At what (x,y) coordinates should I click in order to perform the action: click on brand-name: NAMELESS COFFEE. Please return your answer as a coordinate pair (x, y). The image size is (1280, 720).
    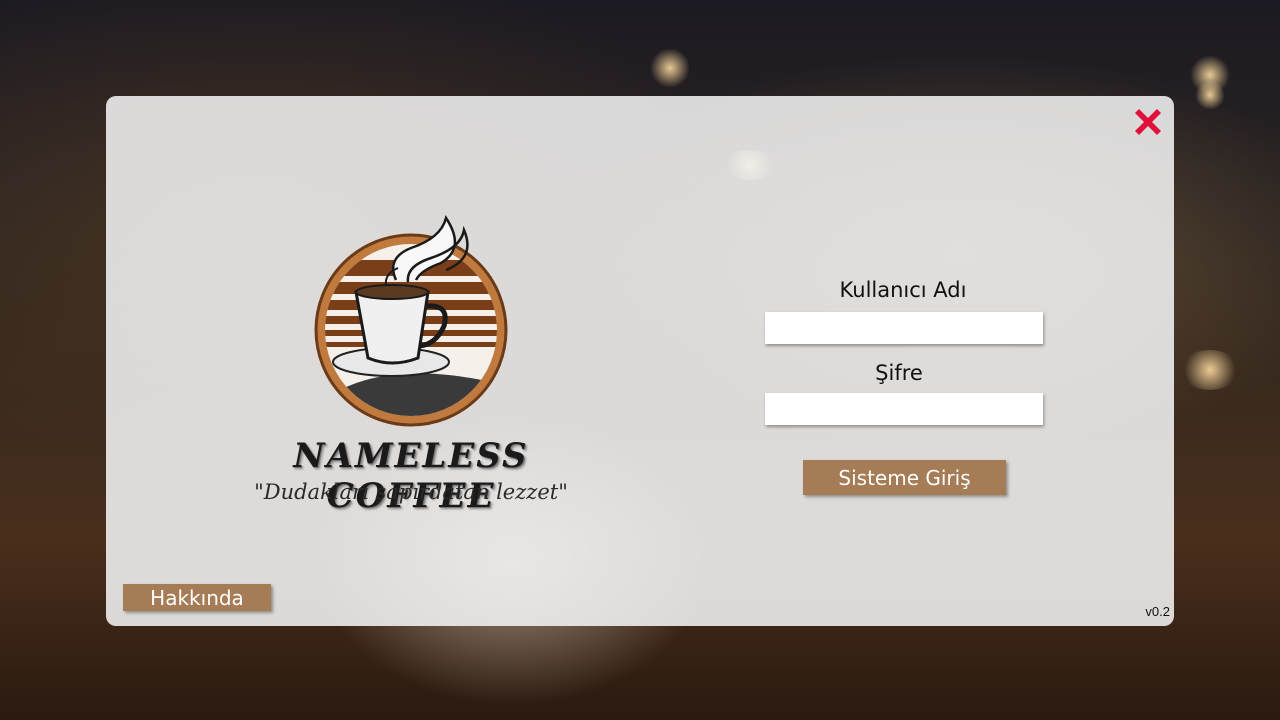
    Looking at the image, I should click on (411, 476).